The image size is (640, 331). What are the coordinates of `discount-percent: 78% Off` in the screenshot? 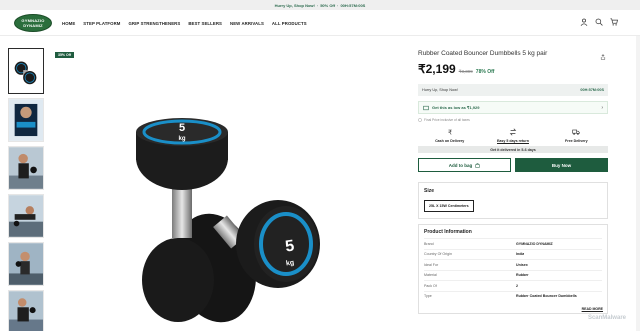 It's located at (485, 72).